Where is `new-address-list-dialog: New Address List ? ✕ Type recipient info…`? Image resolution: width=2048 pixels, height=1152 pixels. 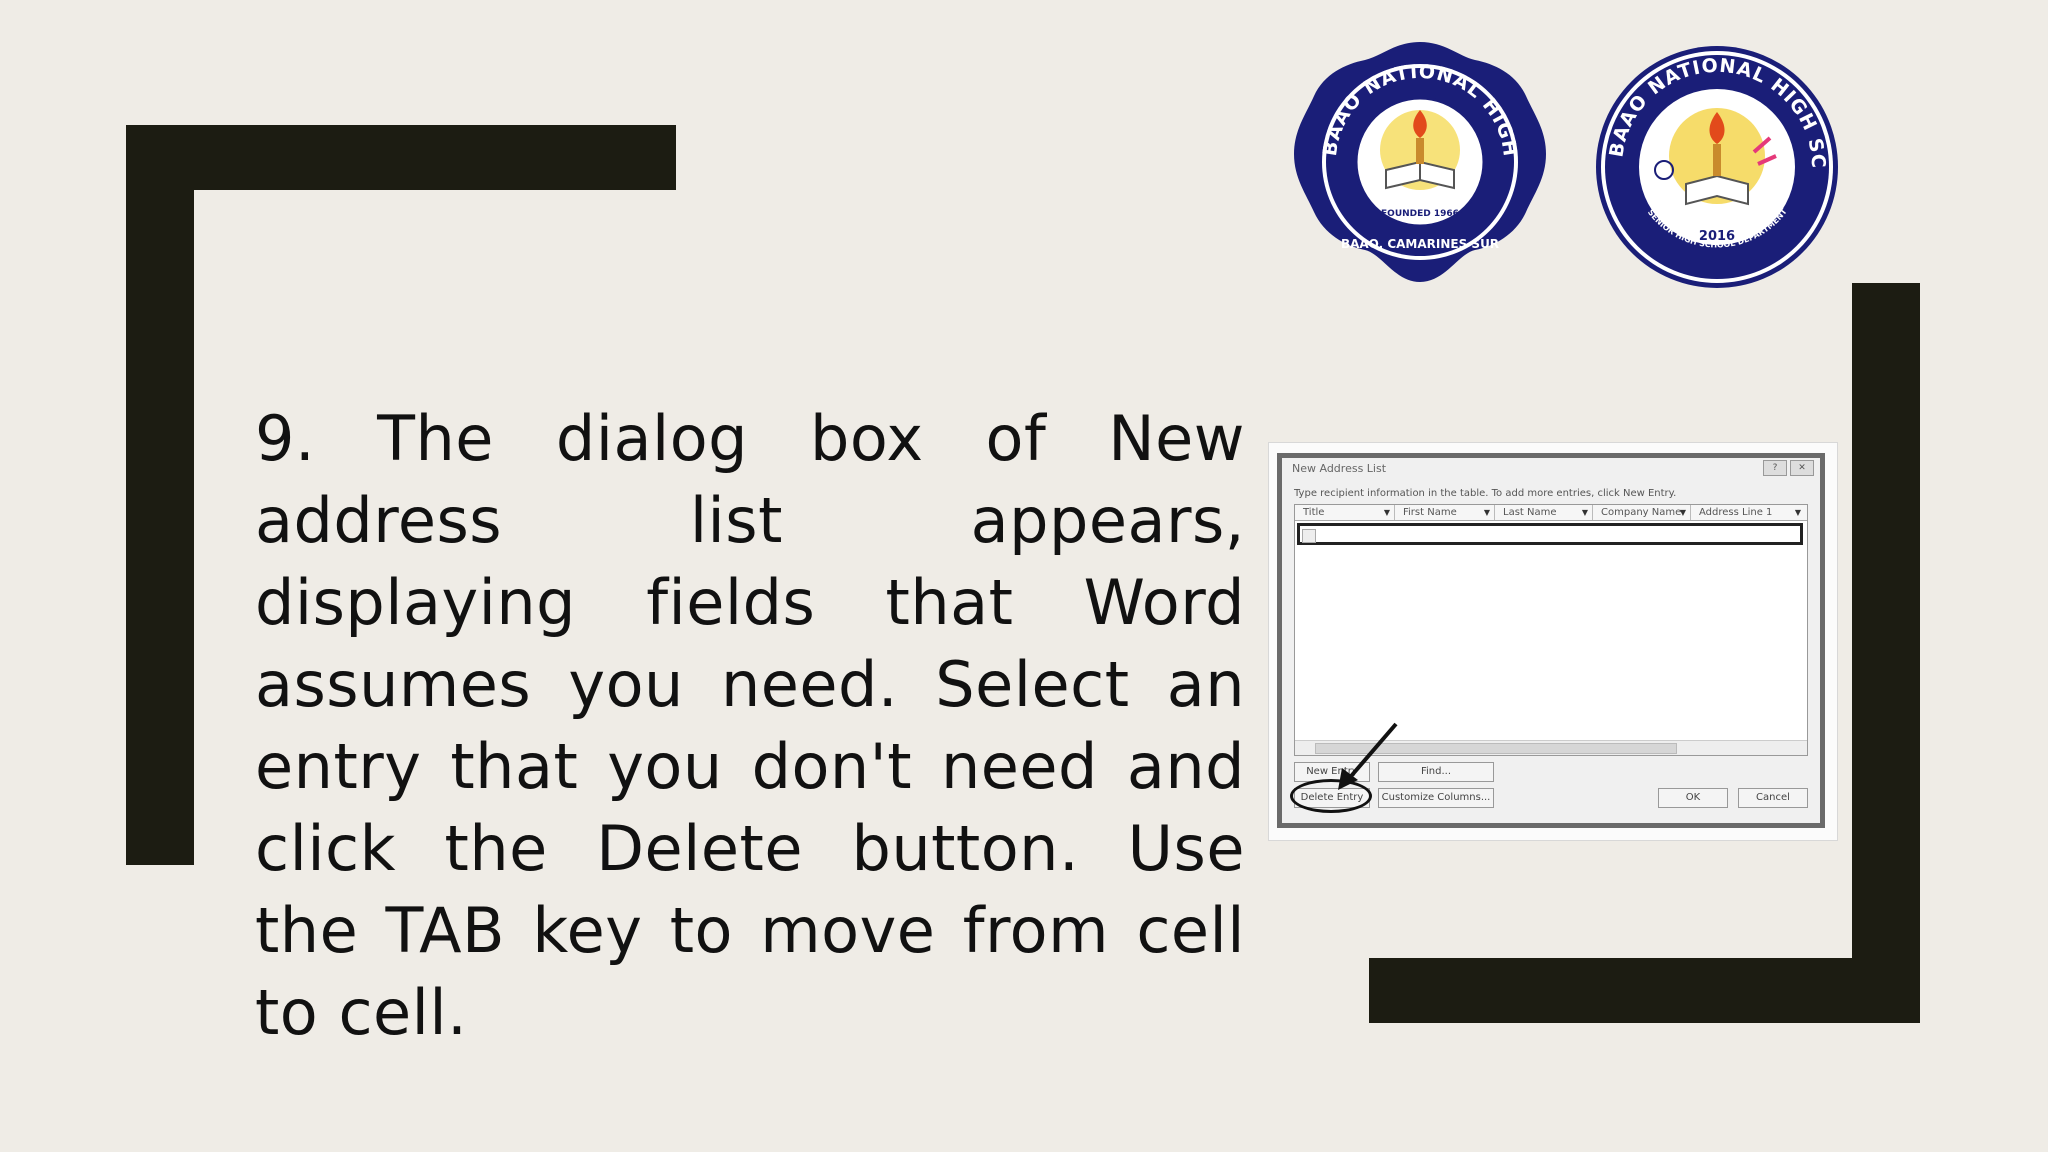
new-address-list-dialog: New Address List ? ✕ Type recipient info… is located at coordinates (1551, 640).